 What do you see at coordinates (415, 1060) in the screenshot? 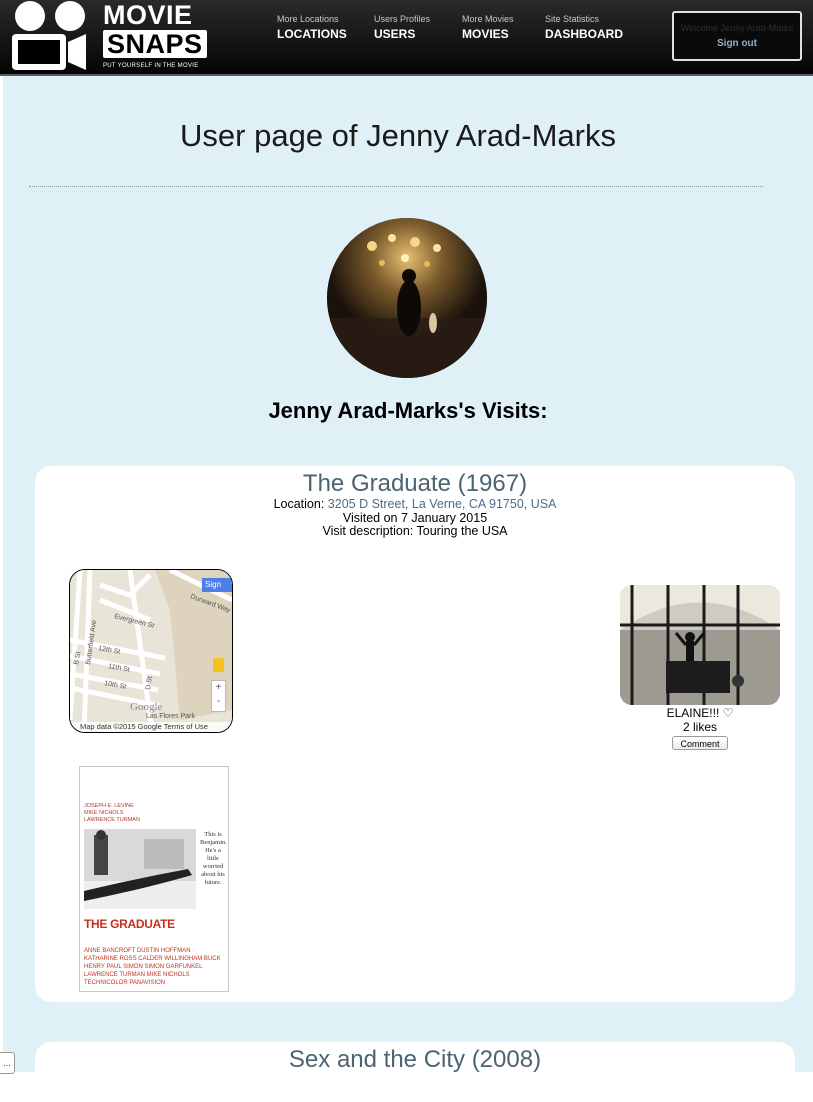
I see `visit-movie-title: Sex and the City (2008)` at bounding box center [415, 1060].